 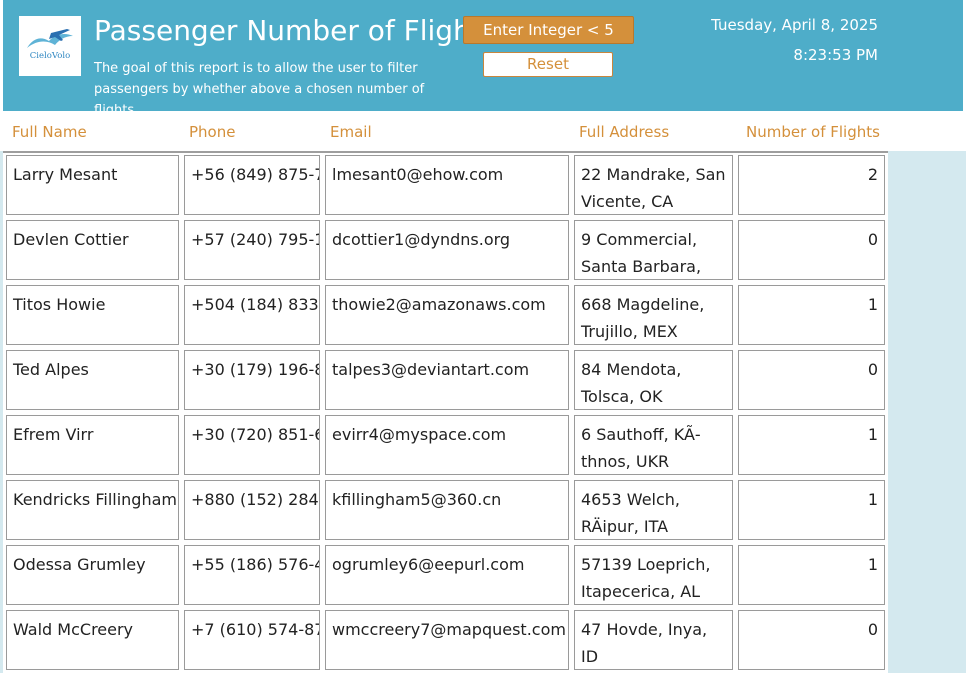 What do you see at coordinates (295, 30) in the screenshot?
I see `page-title: Passenger Number of Flights` at bounding box center [295, 30].